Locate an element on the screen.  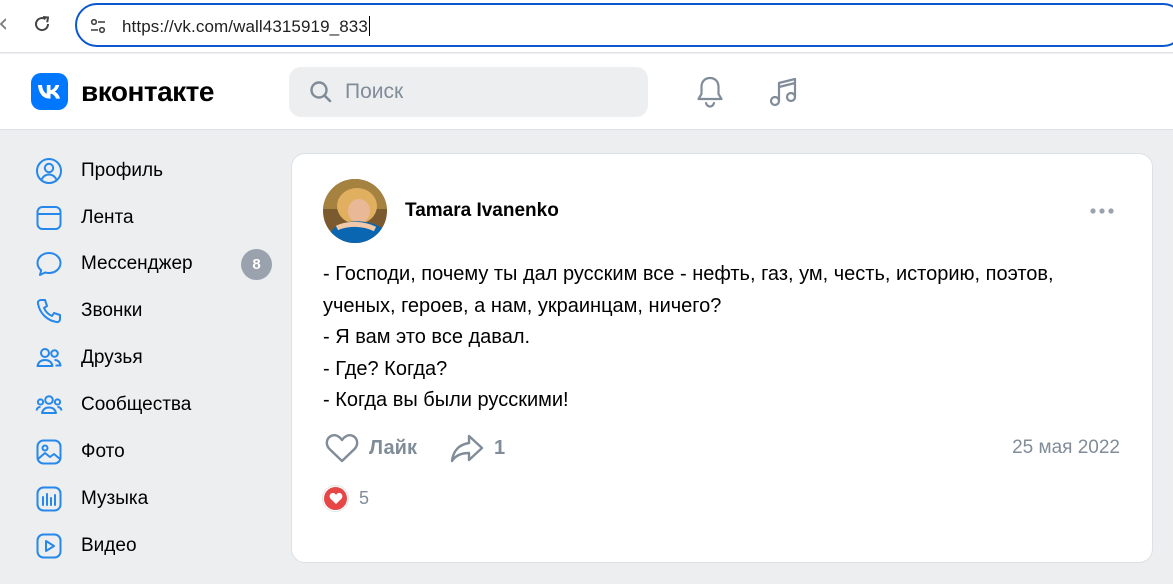
friends-icon is located at coordinates (49, 358).